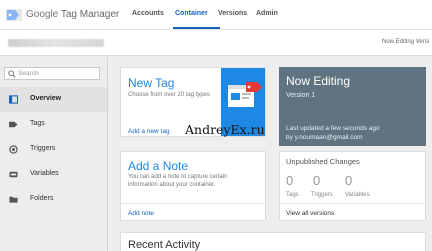  Describe the element at coordinates (13, 149) in the screenshot. I see `trigger-icon` at that location.